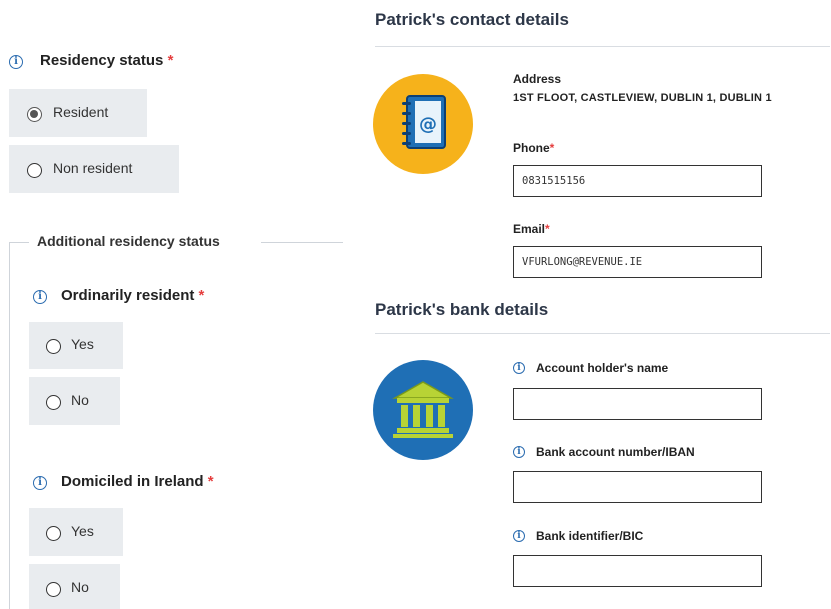 The height and width of the screenshot is (609, 831). I want to click on residency-status-label: Residency status *, so click(107, 60).